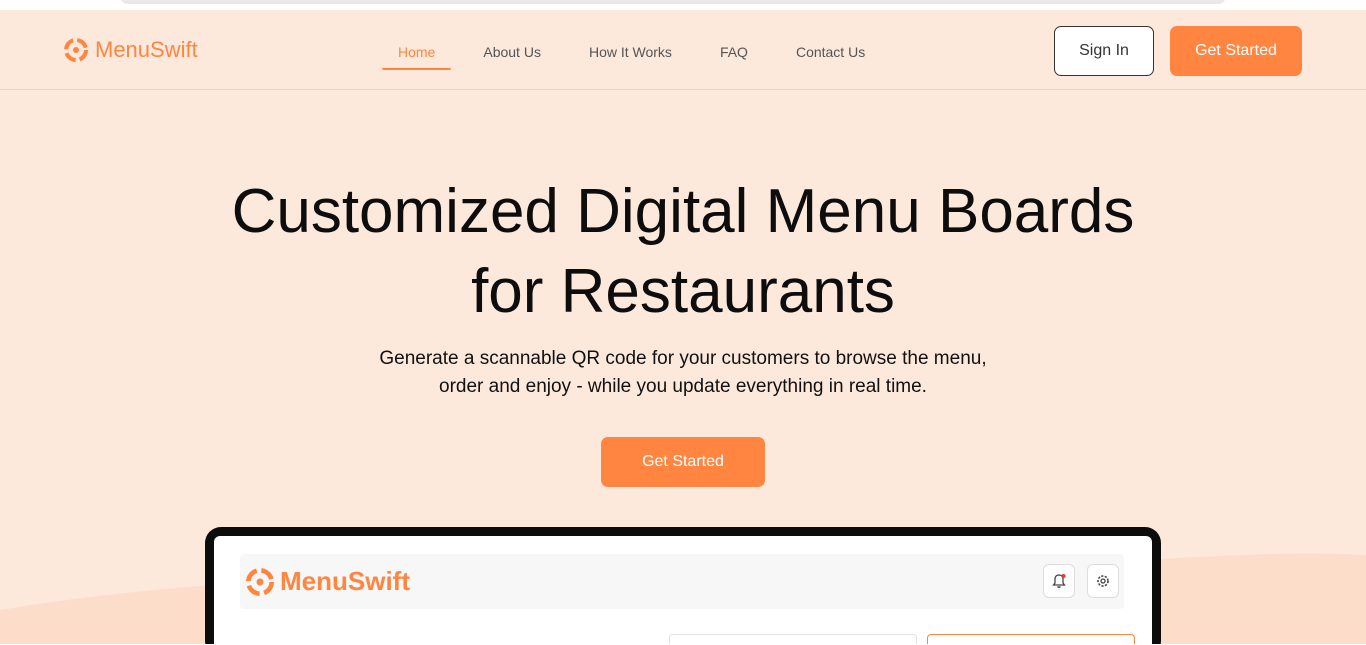 The height and width of the screenshot is (645, 1366). Describe the element at coordinates (345, 581) in the screenshot. I see `preview-logo-text: MenuSwift` at that location.